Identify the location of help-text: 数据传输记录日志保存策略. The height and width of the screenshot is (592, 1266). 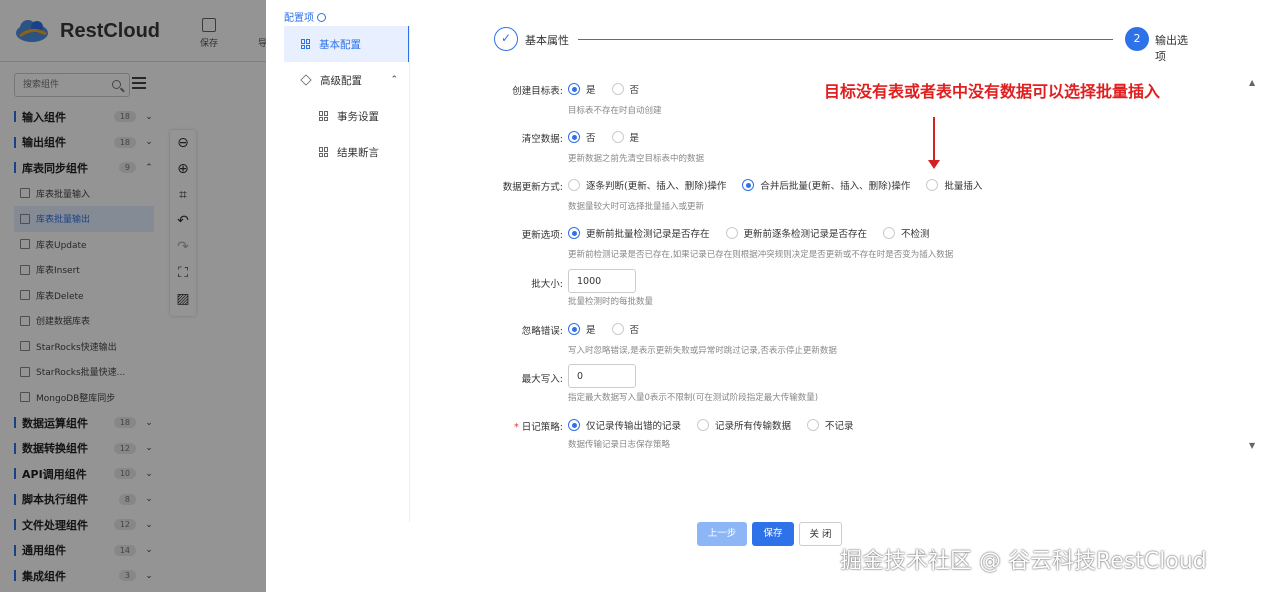
(619, 445).